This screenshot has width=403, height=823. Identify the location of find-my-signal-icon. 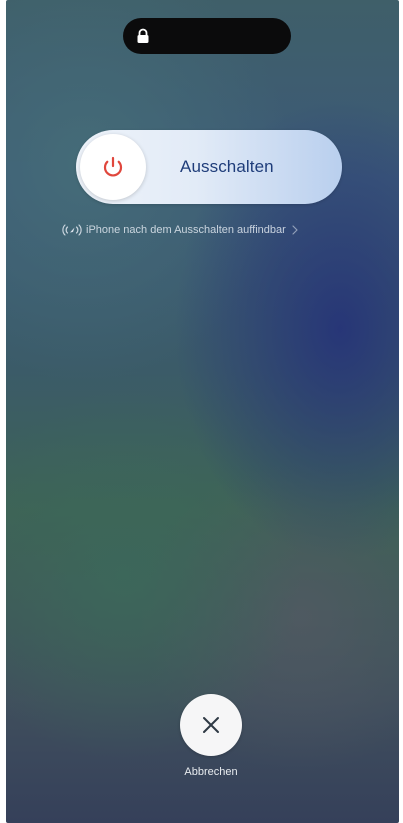
(72, 230).